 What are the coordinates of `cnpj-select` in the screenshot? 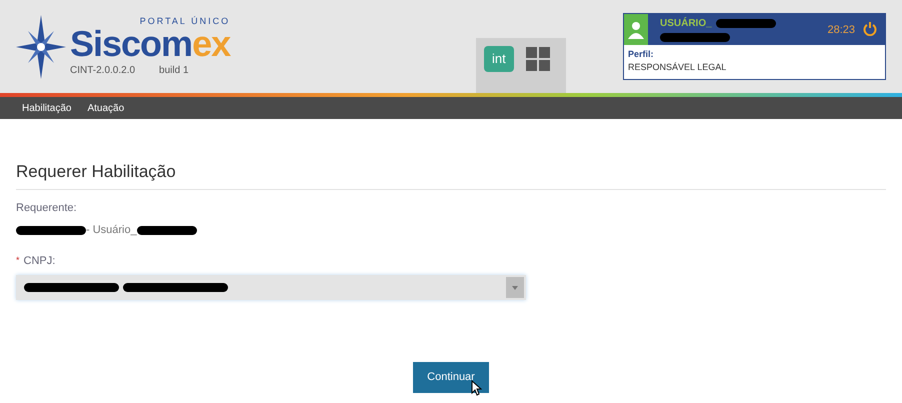 It's located at (271, 287).